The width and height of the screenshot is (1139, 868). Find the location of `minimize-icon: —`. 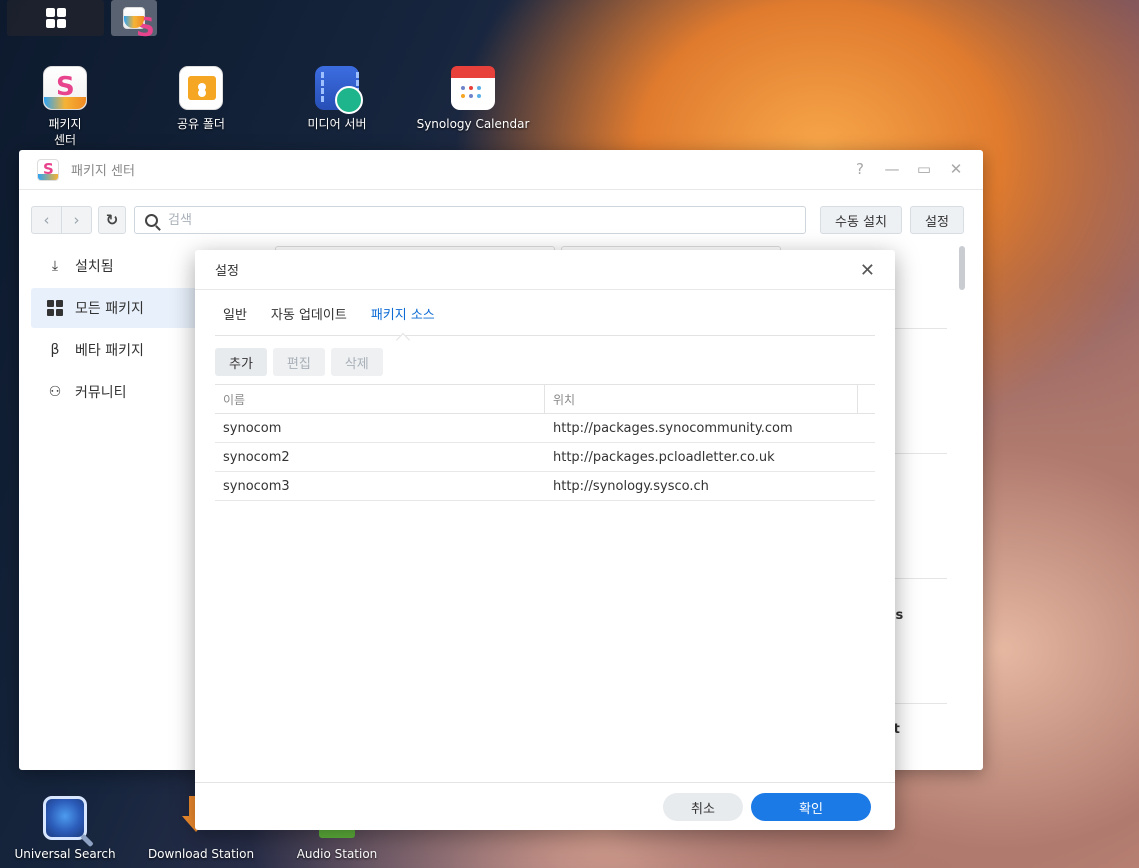

minimize-icon: — is located at coordinates (892, 169).